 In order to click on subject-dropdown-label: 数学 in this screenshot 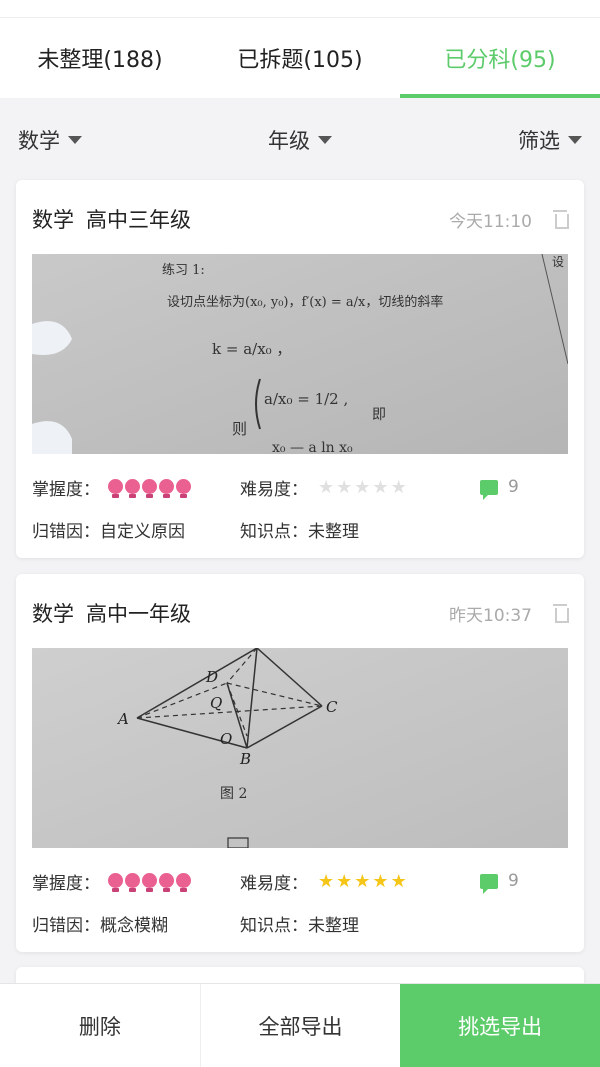, I will do `click(39, 141)`.